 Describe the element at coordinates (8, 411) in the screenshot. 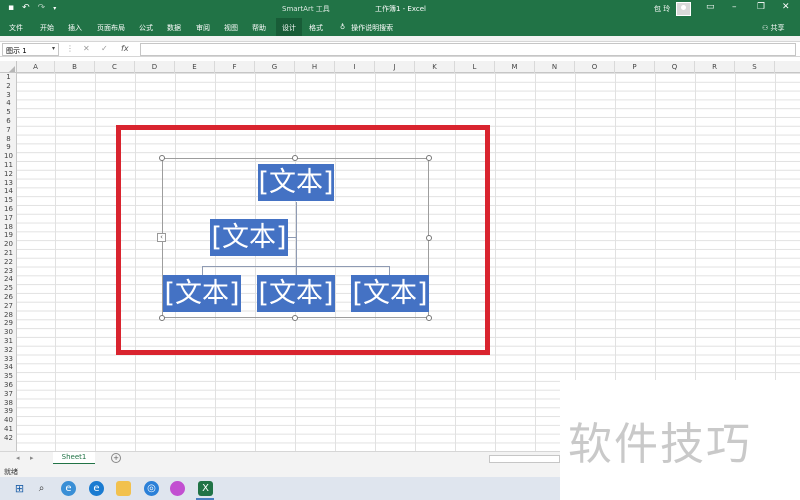

I see `row-header: 39` at that location.